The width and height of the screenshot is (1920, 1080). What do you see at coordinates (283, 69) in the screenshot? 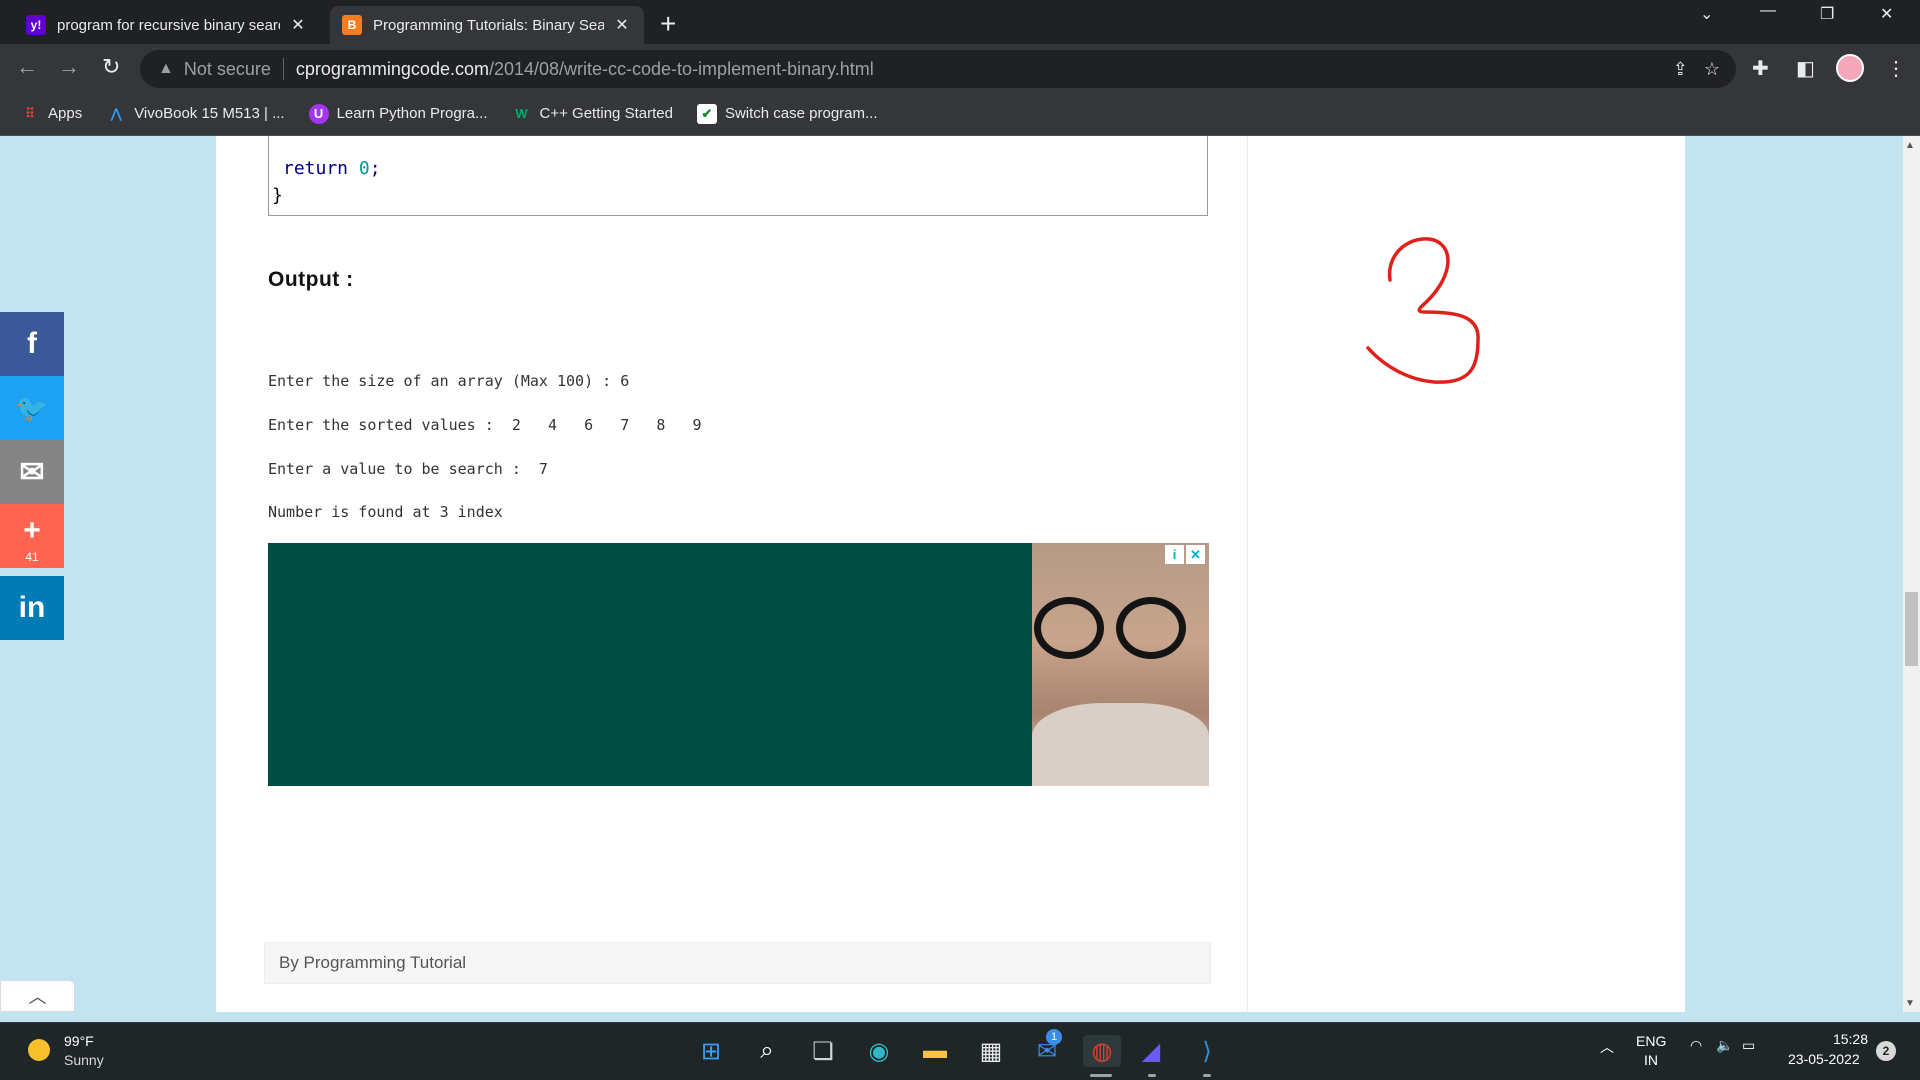
I see `divider` at bounding box center [283, 69].